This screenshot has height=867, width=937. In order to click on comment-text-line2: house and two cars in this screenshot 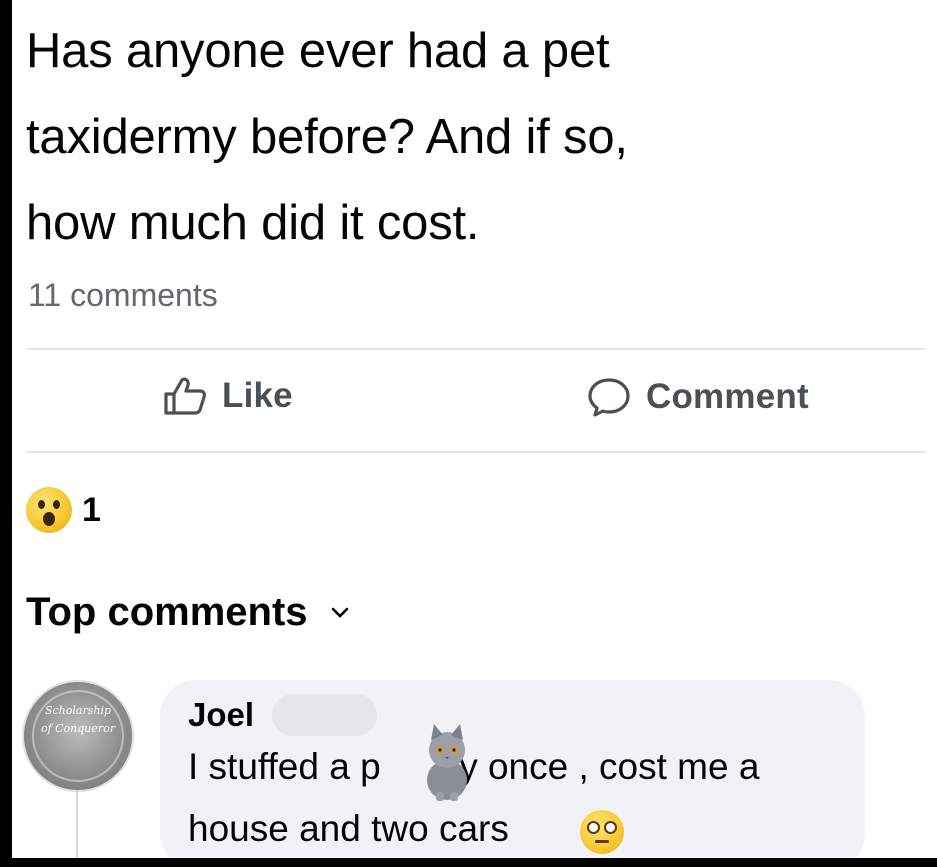, I will do `click(348, 828)`.